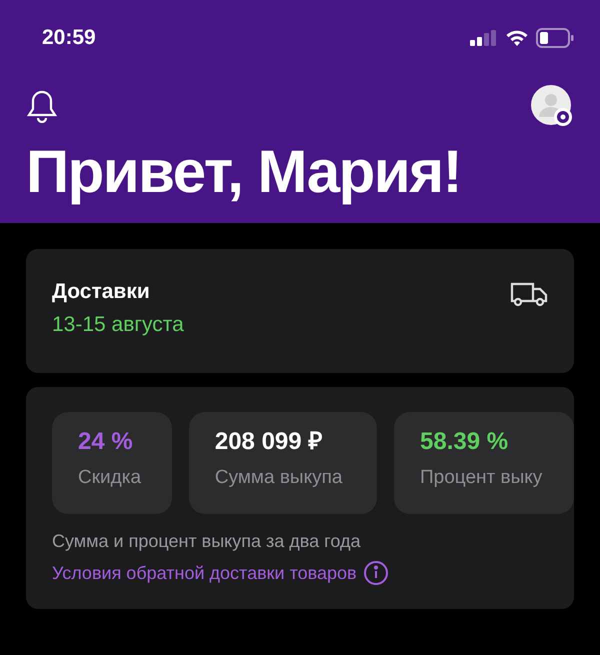  What do you see at coordinates (517, 37) in the screenshot?
I see `wifi-icon` at bounding box center [517, 37].